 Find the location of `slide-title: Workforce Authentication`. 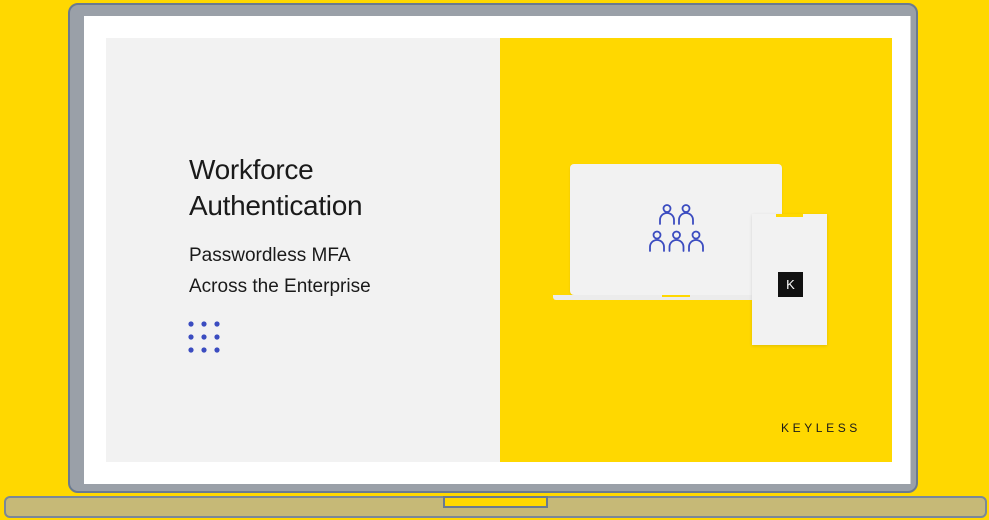

slide-title: Workforce Authentication is located at coordinates (276, 188).